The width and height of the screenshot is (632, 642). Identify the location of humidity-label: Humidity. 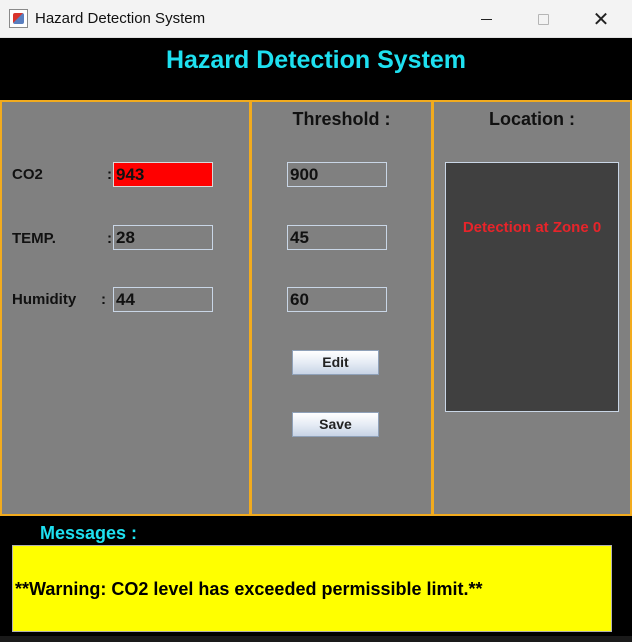
(44, 299).